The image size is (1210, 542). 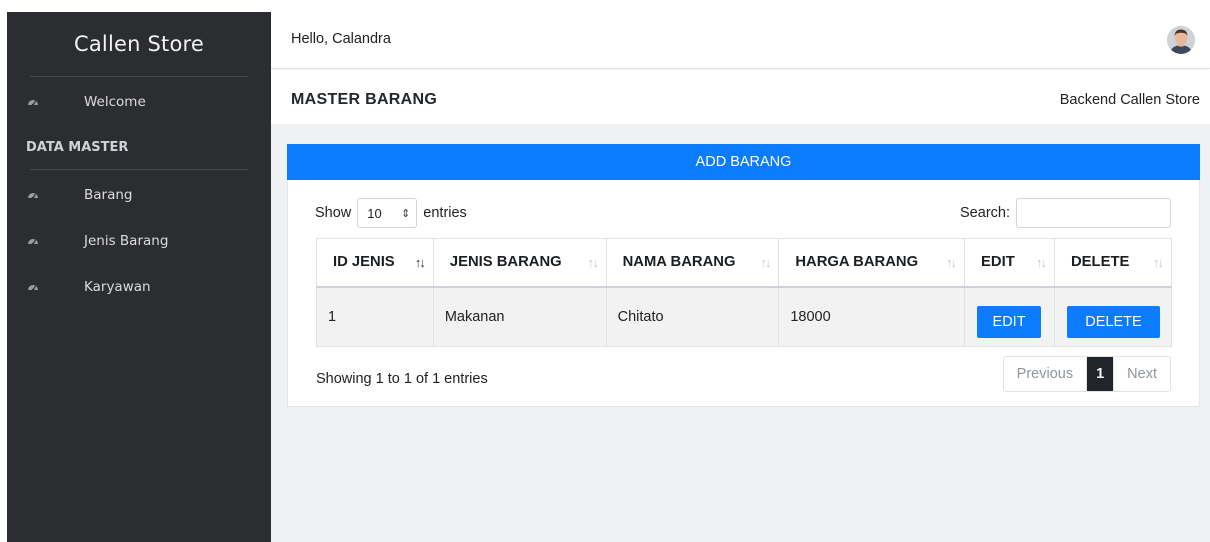 I want to click on column-header-label: EDIT, so click(x=998, y=262).